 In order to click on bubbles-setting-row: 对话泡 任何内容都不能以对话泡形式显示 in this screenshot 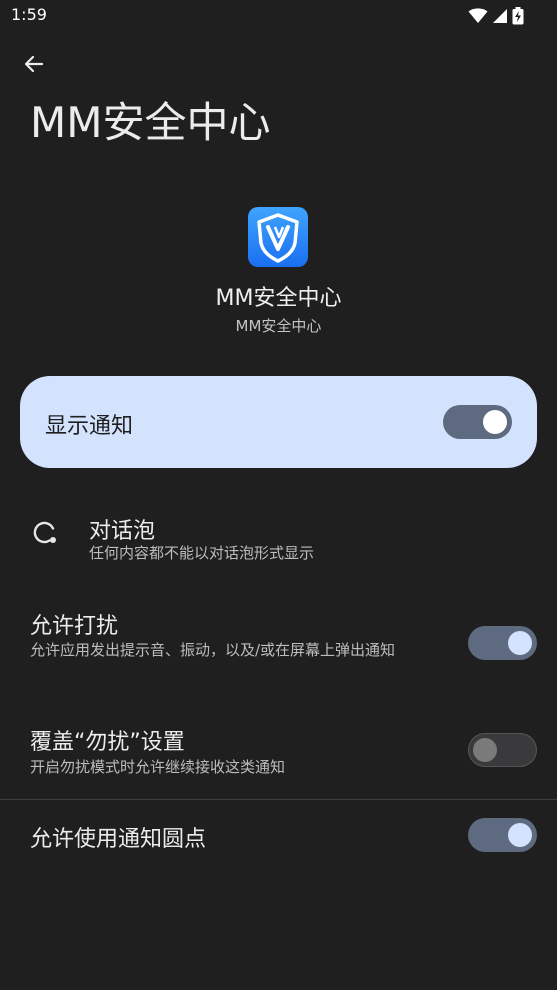, I will do `click(278, 540)`.